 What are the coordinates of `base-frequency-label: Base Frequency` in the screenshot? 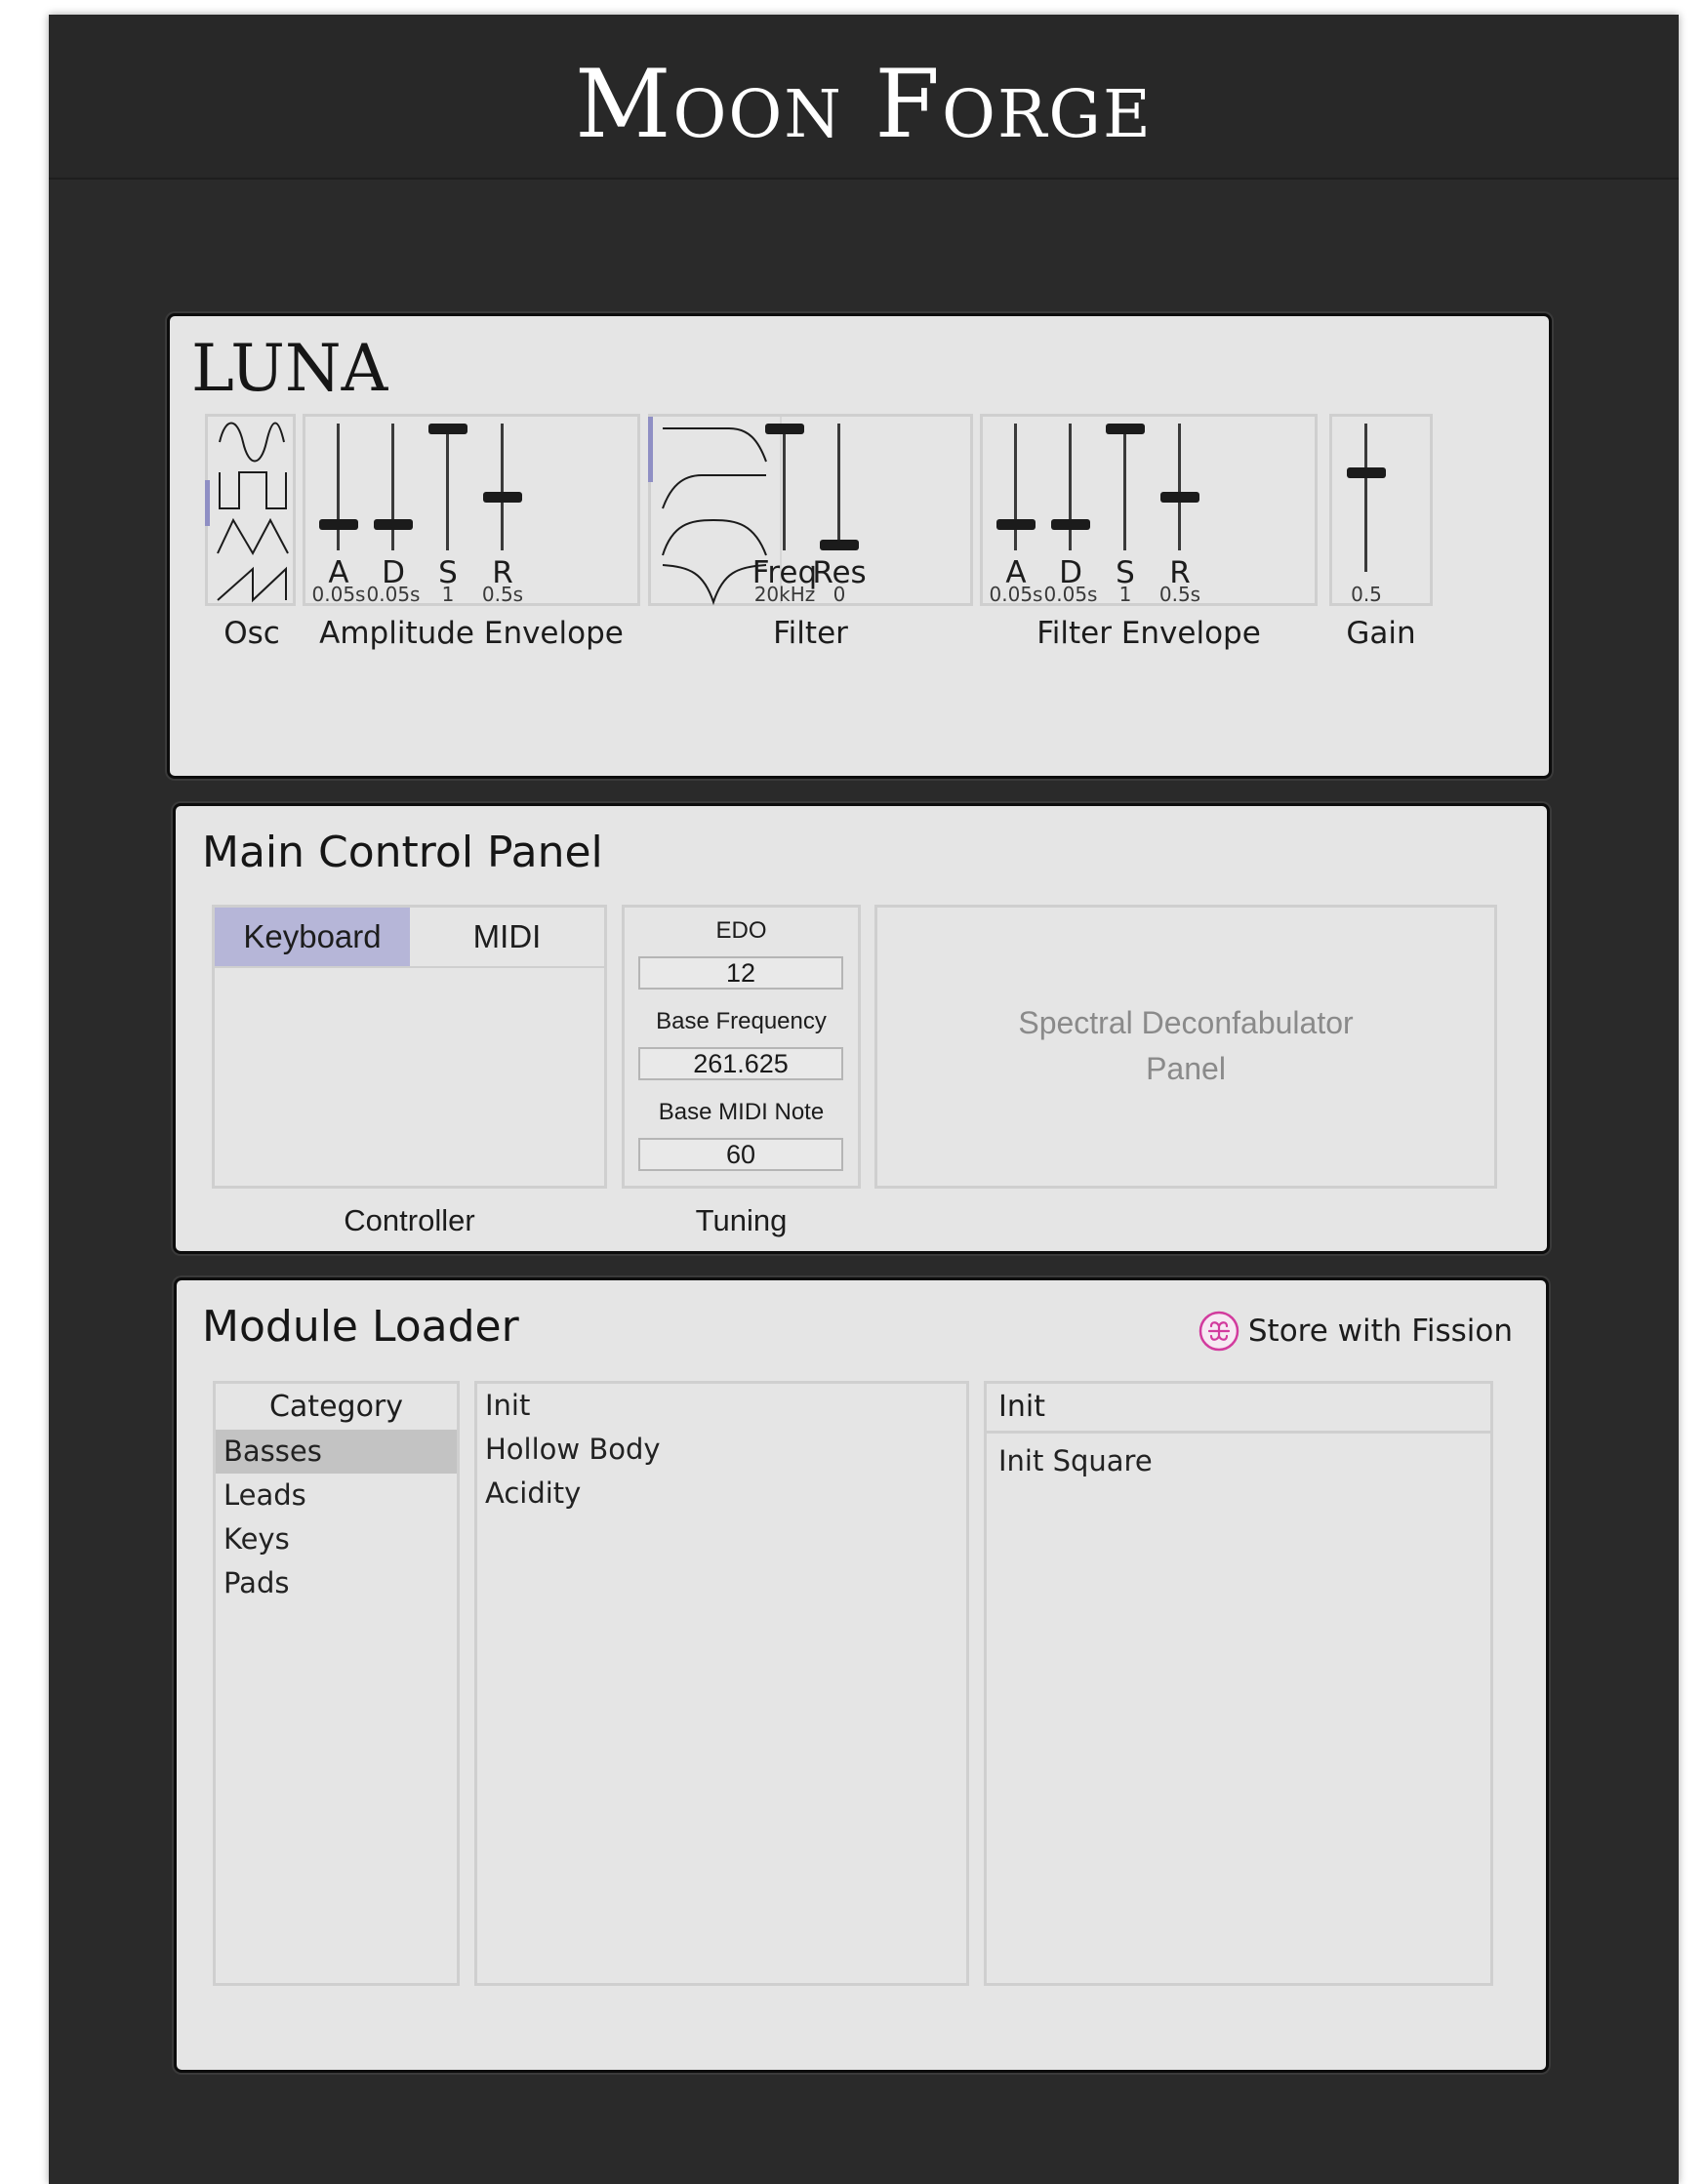 It's located at (741, 1021).